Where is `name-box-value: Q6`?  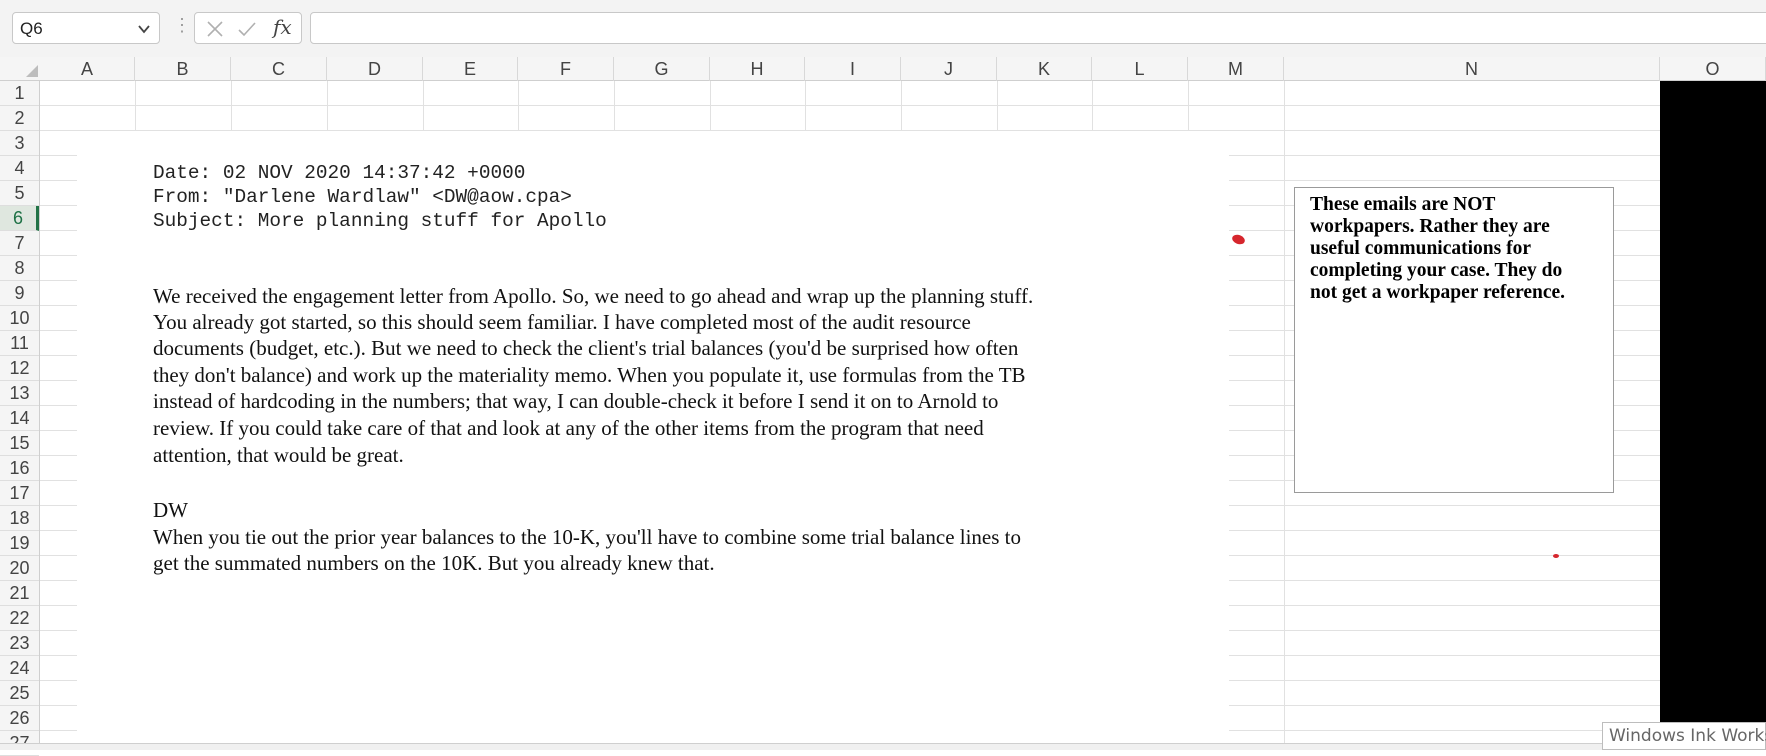
name-box-value: Q6 is located at coordinates (31, 28).